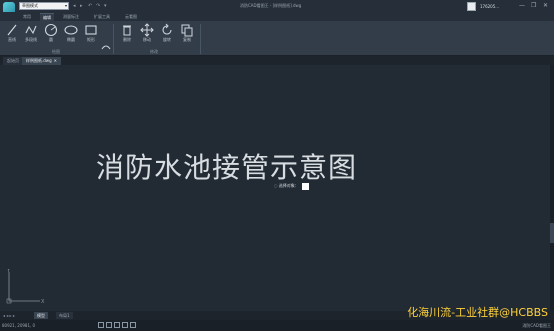  What do you see at coordinates (55, 60) in the screenshot?
I see `close-tab-icon: ✕` at bounding box center [55, 60].